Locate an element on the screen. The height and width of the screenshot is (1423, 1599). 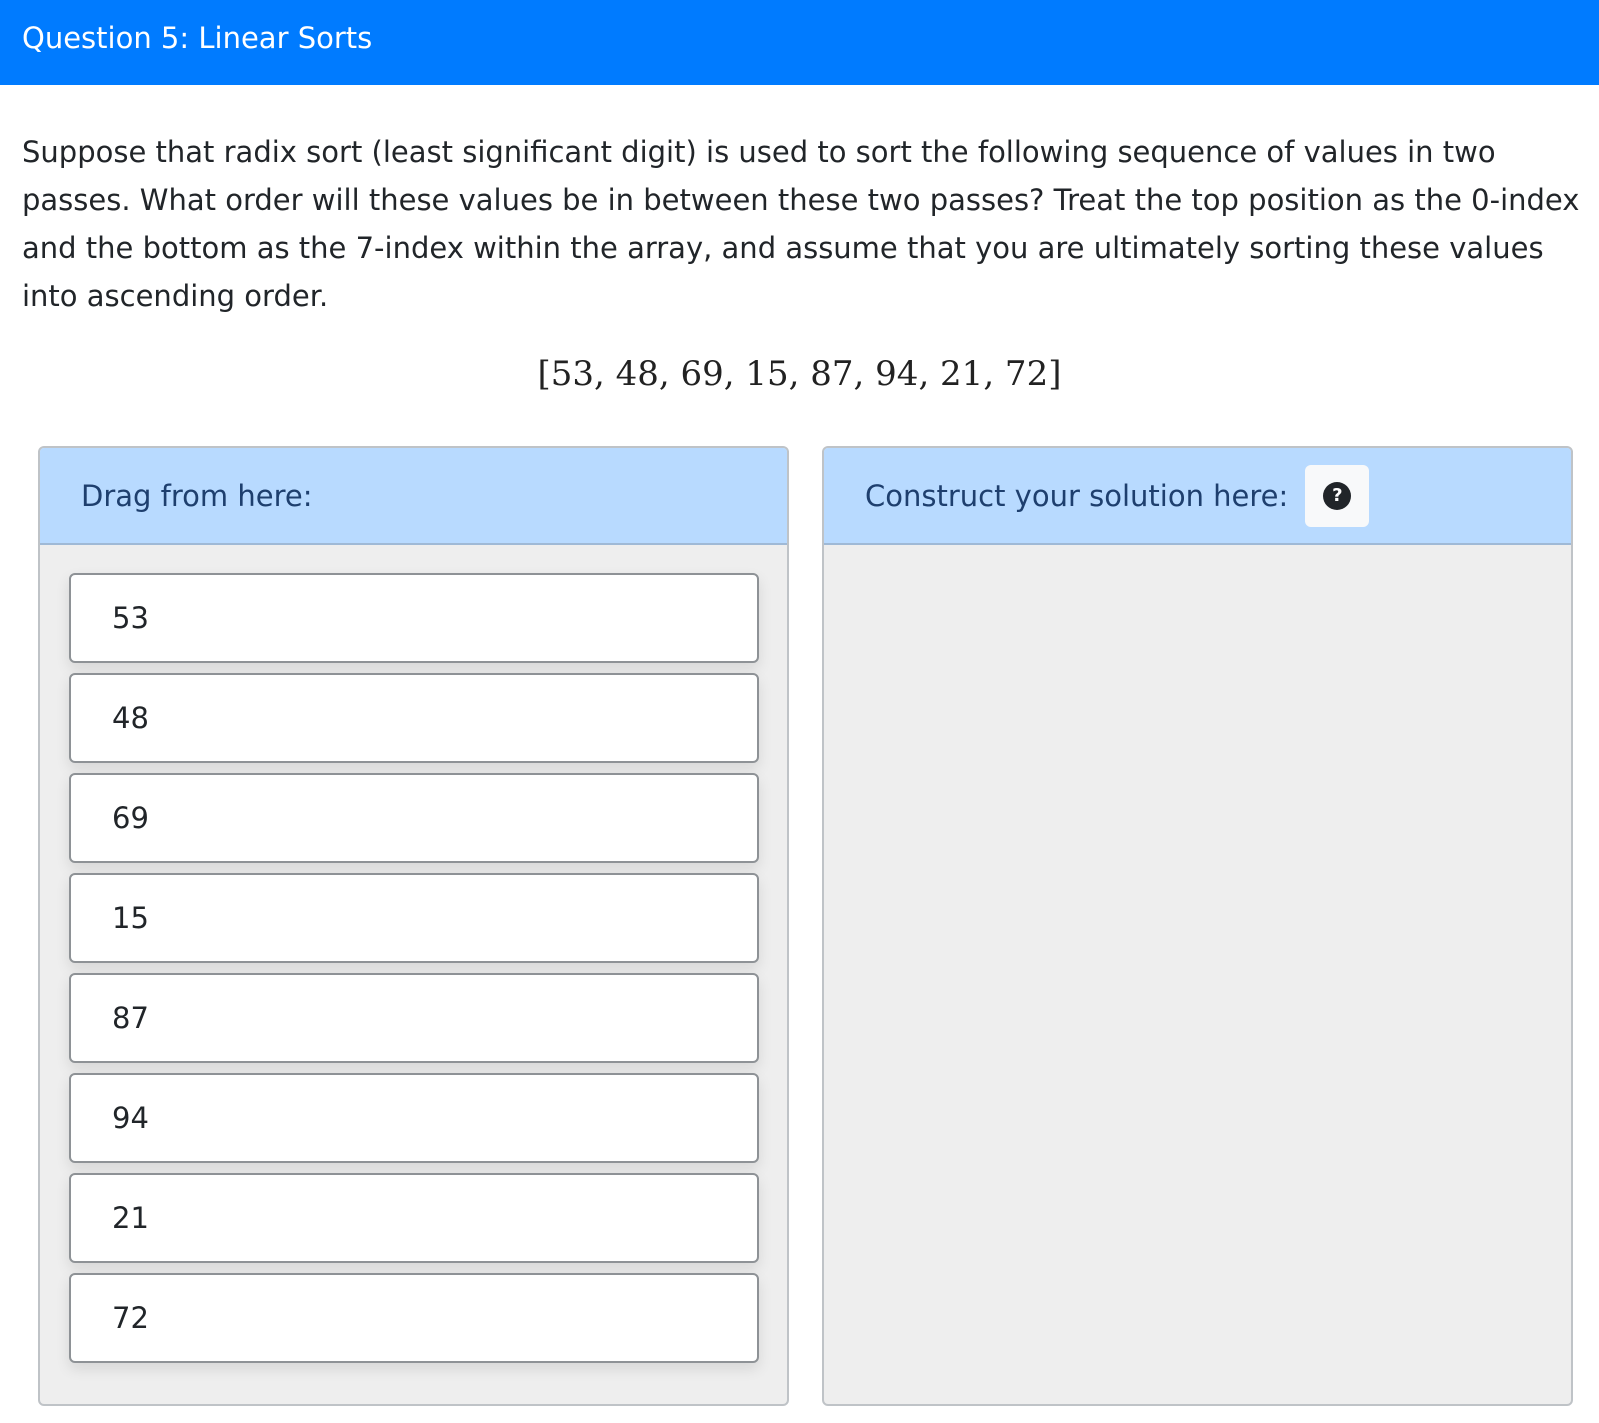
solution-header: Construct your solution here: ? is located at coordinates (1197, 496).